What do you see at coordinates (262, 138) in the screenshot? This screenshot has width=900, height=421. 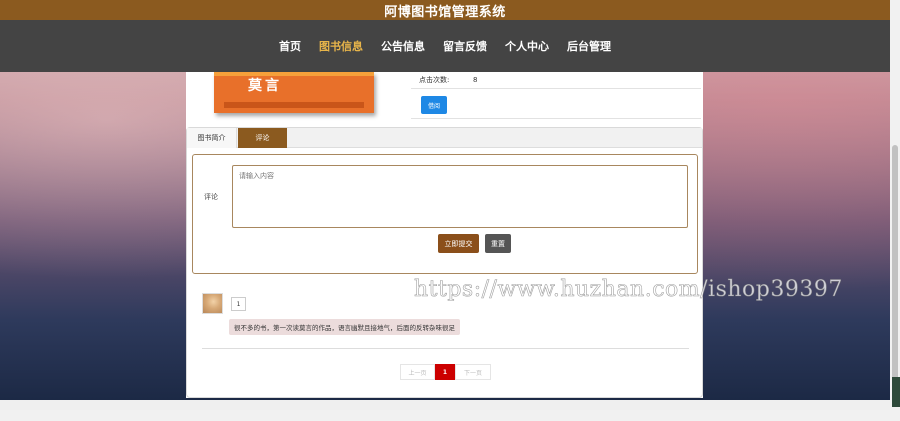 I see `tab-comments: 评论` at bounding box center [262, 138].